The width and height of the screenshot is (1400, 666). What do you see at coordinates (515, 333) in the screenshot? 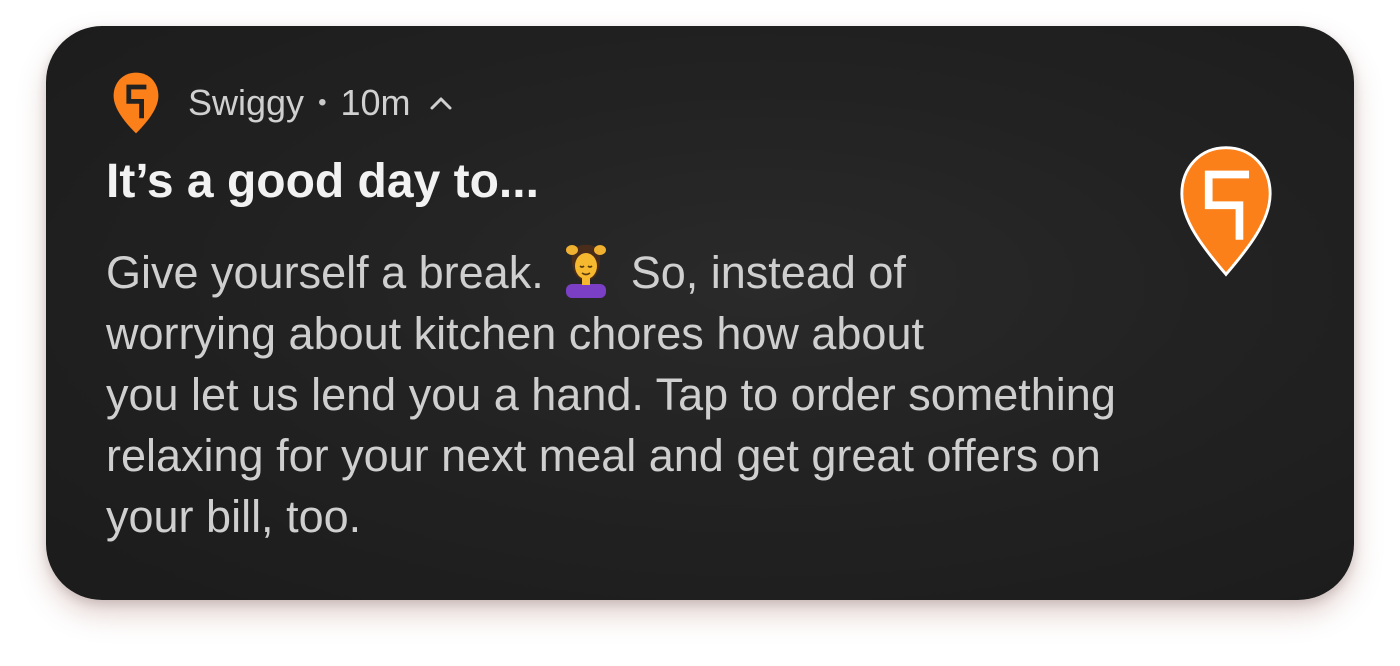
I see `body-line: worrying about kitchen chores how about` at bounding box center [515, 333].